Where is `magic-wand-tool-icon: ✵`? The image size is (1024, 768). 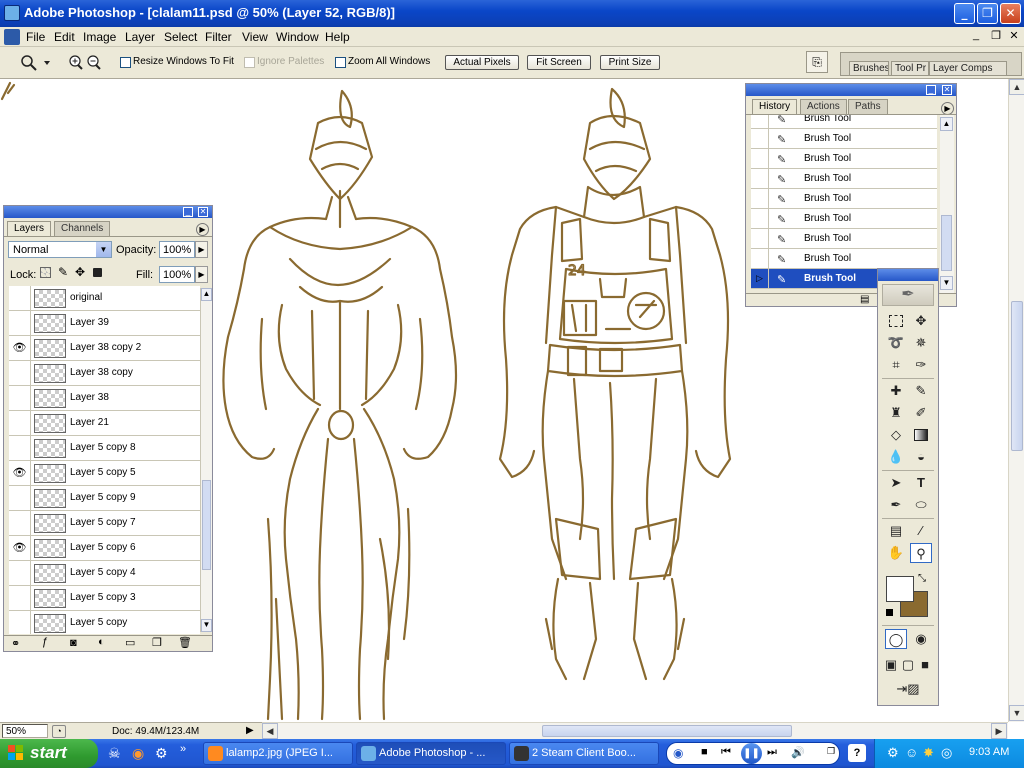 magic-wand-tool-icon: ✵ is located at coordinates (921, 343).